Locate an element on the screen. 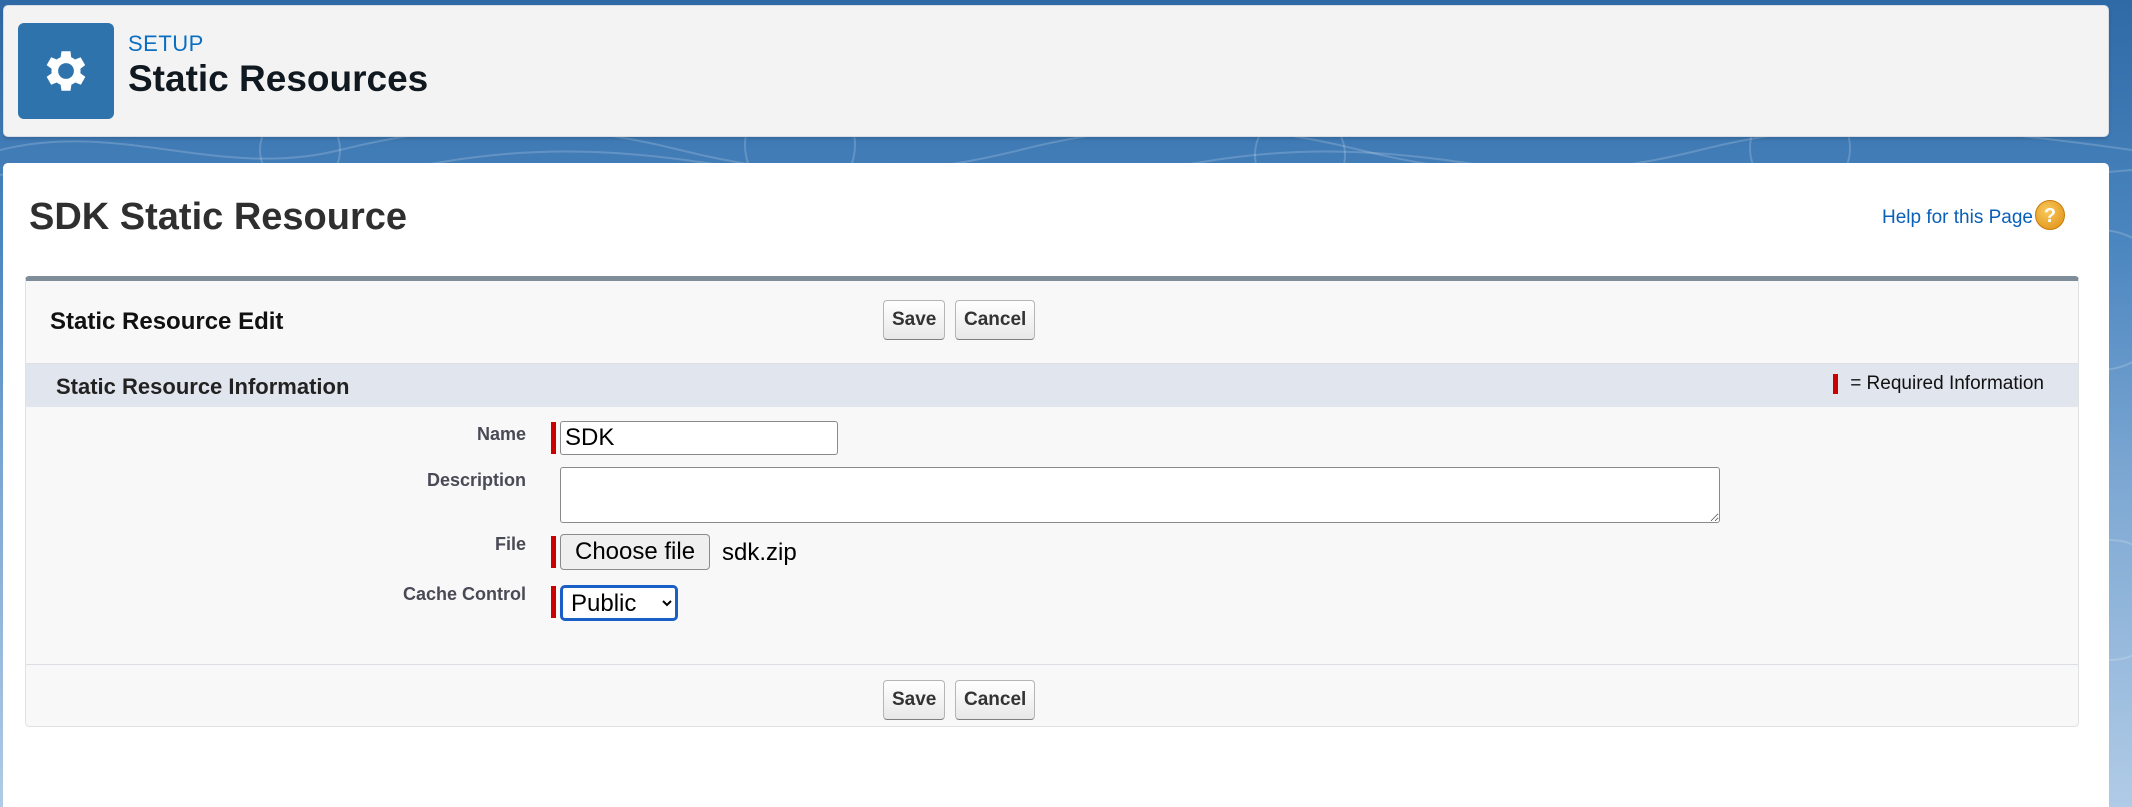 The image size is (2132, 807). gear-icon is located at coordinates (66, 71).